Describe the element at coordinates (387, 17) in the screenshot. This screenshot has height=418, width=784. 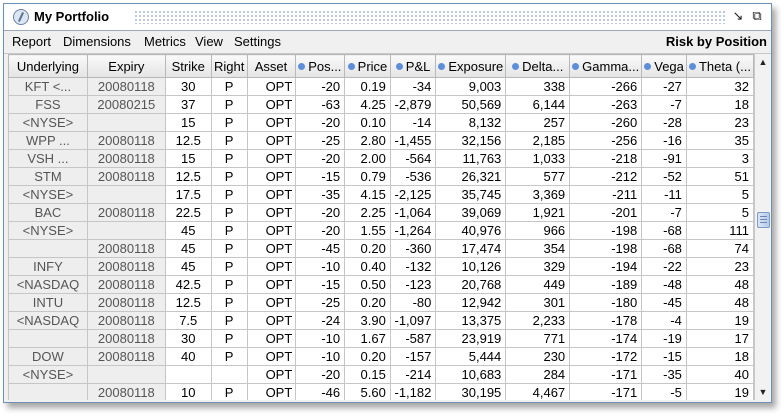
I see `title-bar: My Portfolio ↘ ⧉` at that location.